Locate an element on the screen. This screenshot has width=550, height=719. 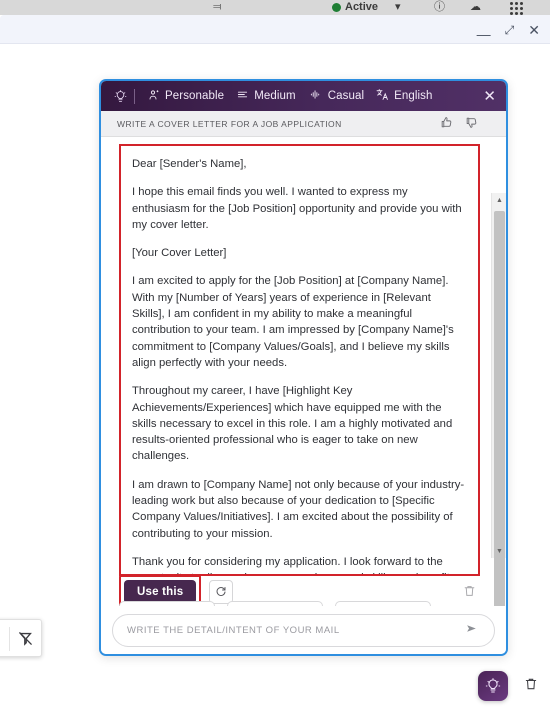
tone-personable-button: Personable is located at coordinates (186, 96).